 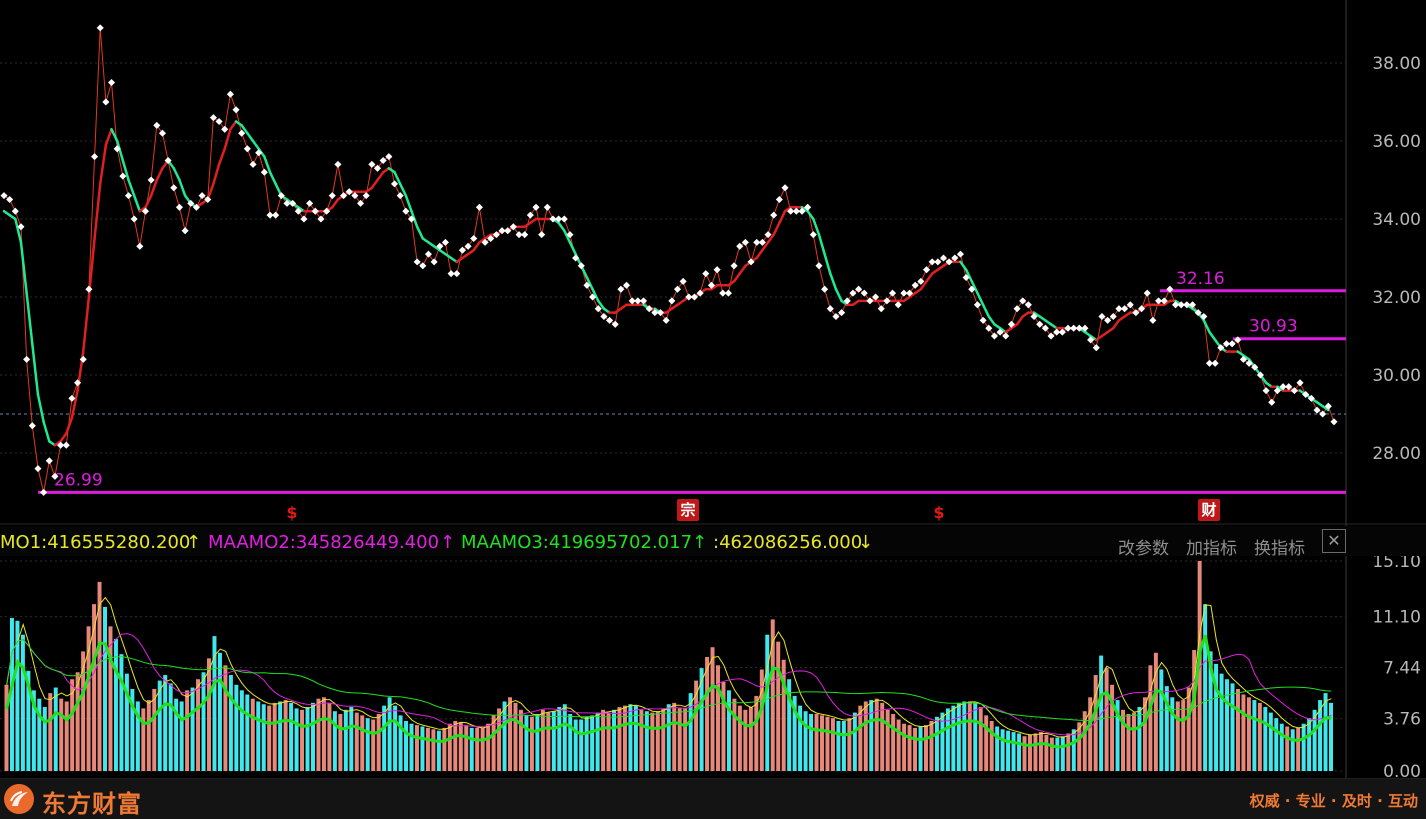 I want to click on event-marker-cai: 财, so click(x=1209, y=510).